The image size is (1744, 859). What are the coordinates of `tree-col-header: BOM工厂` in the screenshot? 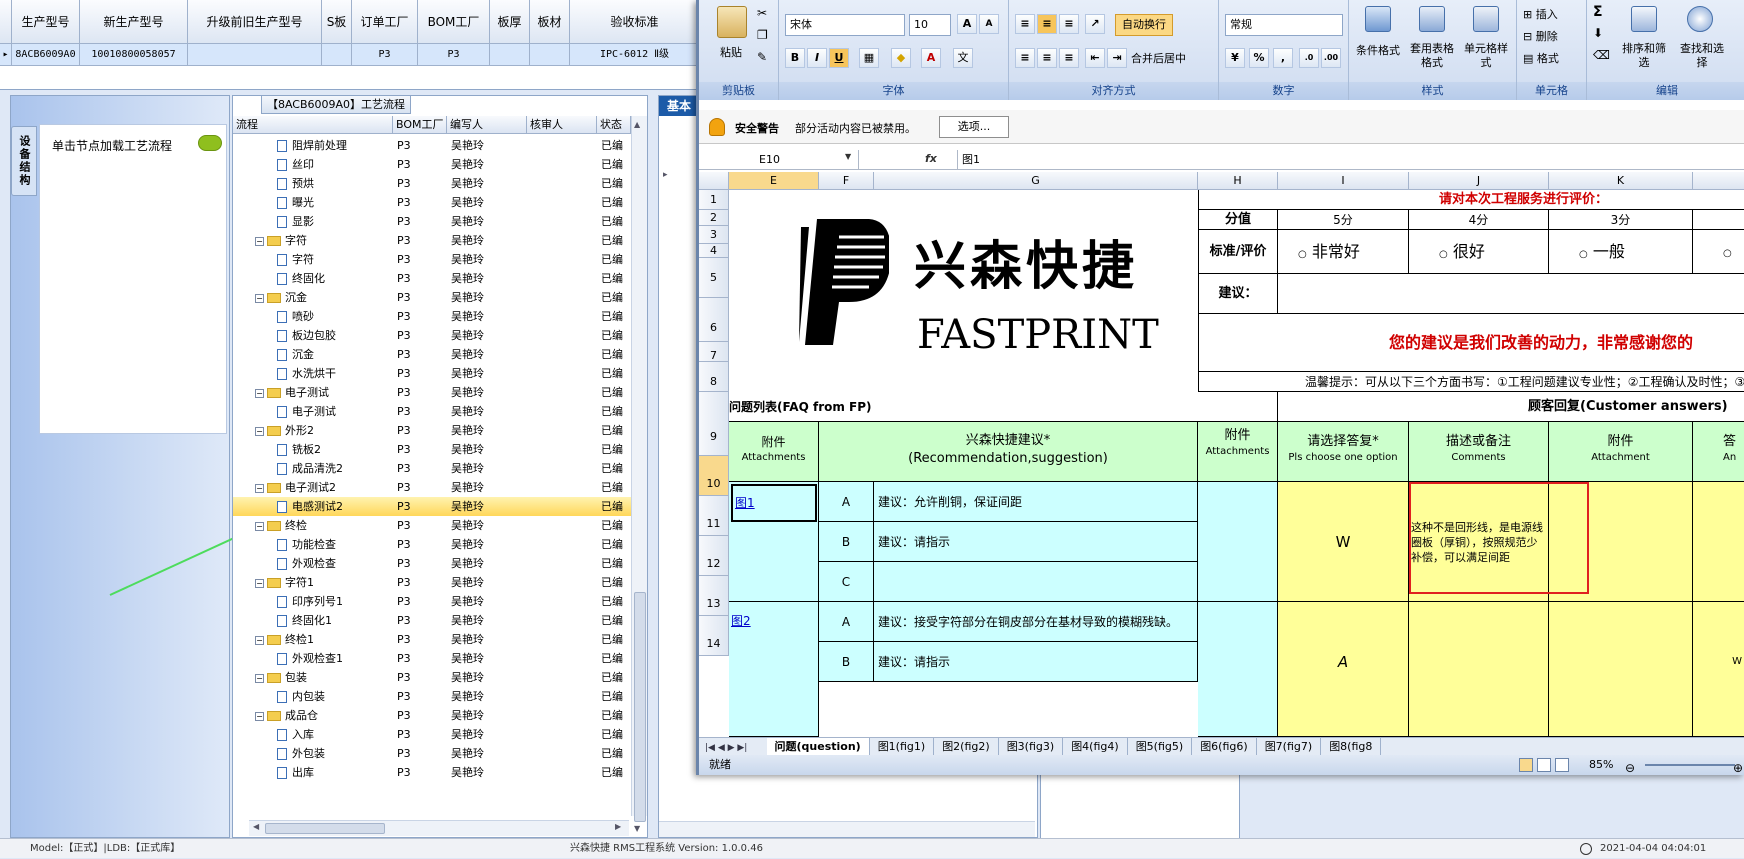 It's located at (420, 125).